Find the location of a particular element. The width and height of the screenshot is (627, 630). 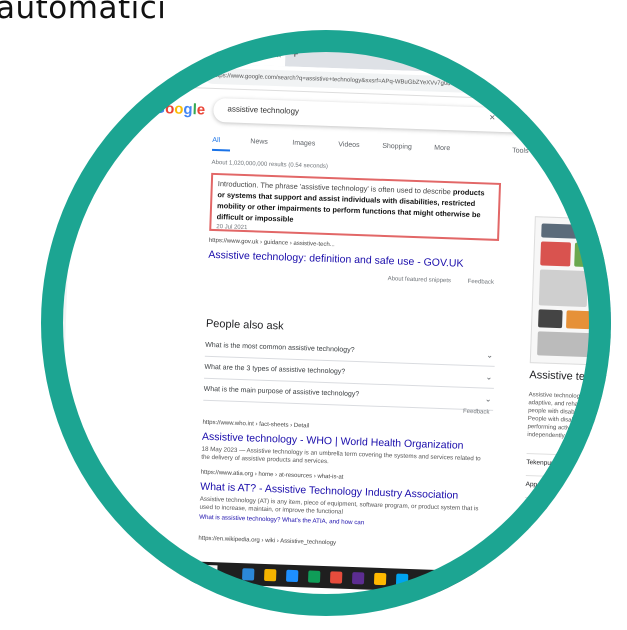

filter-images: Images is located at coordinates (303, 144).